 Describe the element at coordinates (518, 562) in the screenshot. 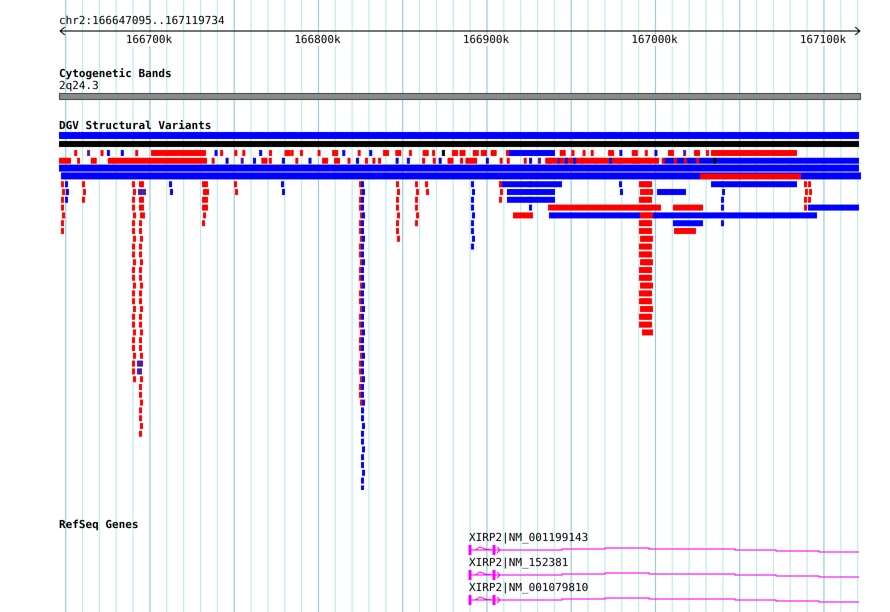

I see `gene-label: XIRP2|NM_152381` at that location.